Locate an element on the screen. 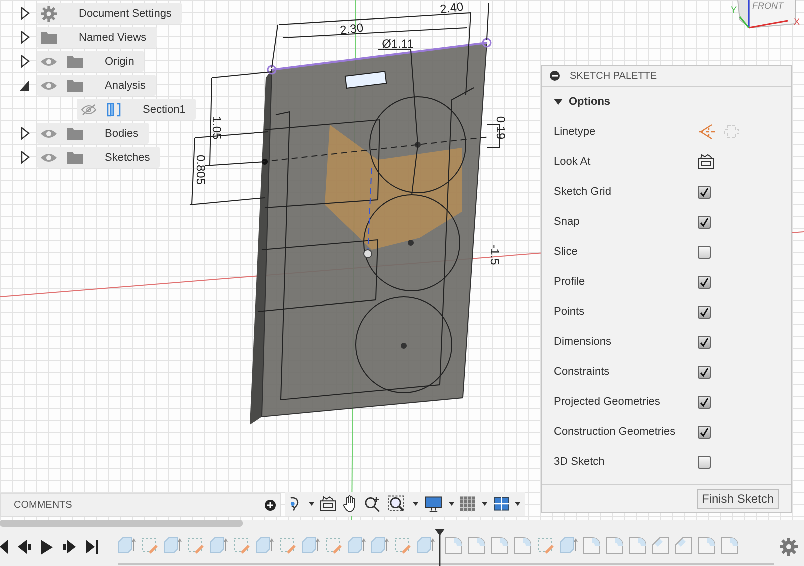  dimension-label: -1.5 is located at coordinates (495, 255).